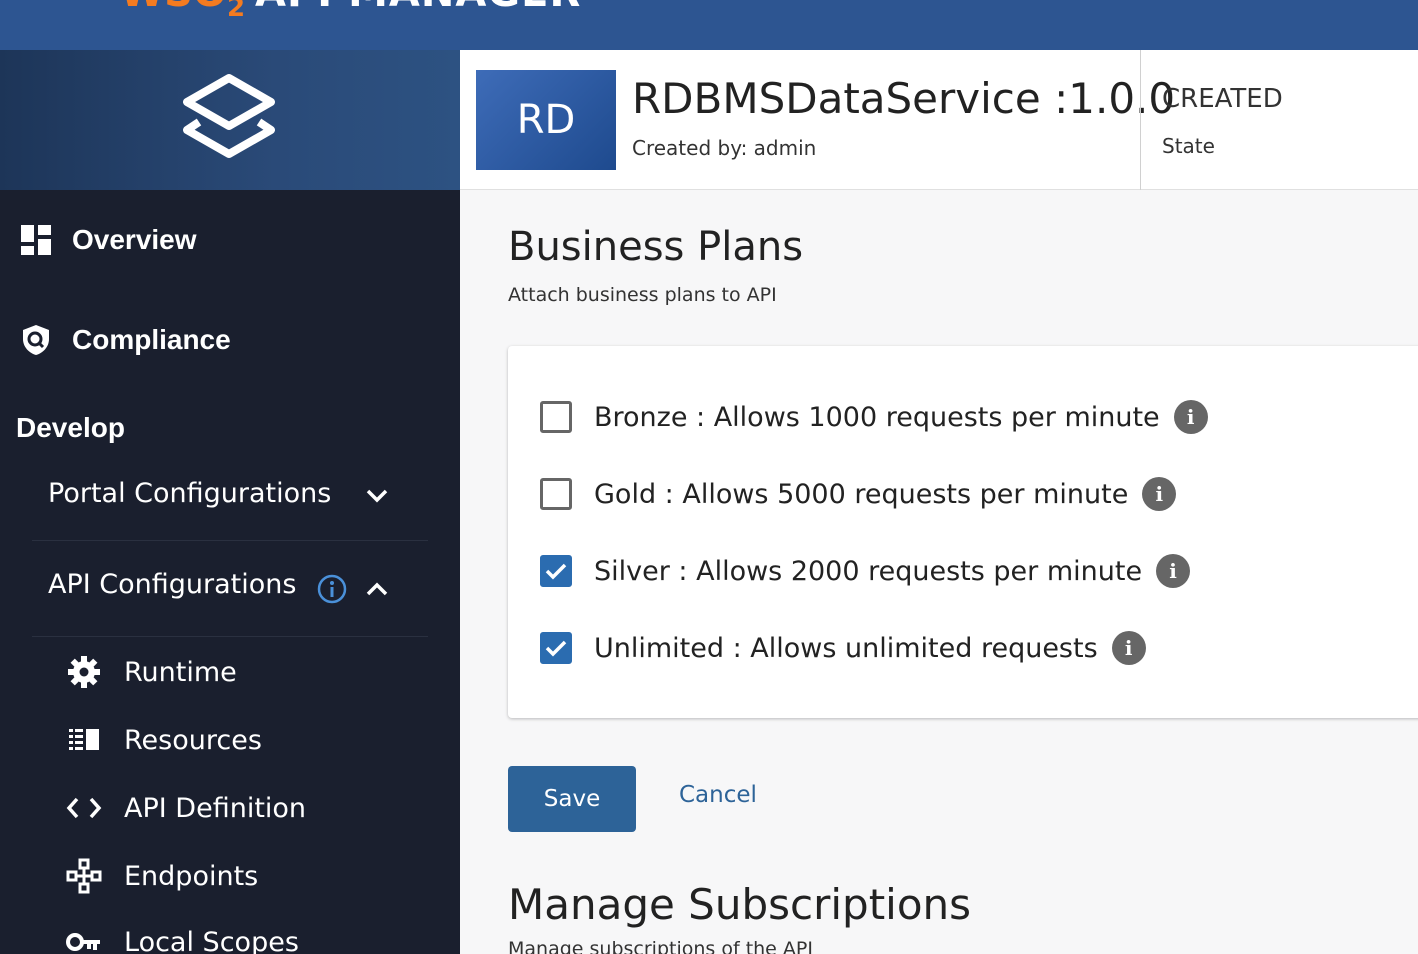 Image resolution: width=1418 pixels, height=954 pixels. I want to click on sidebar-item-endpoints: Endpoints, so click(162, 876).